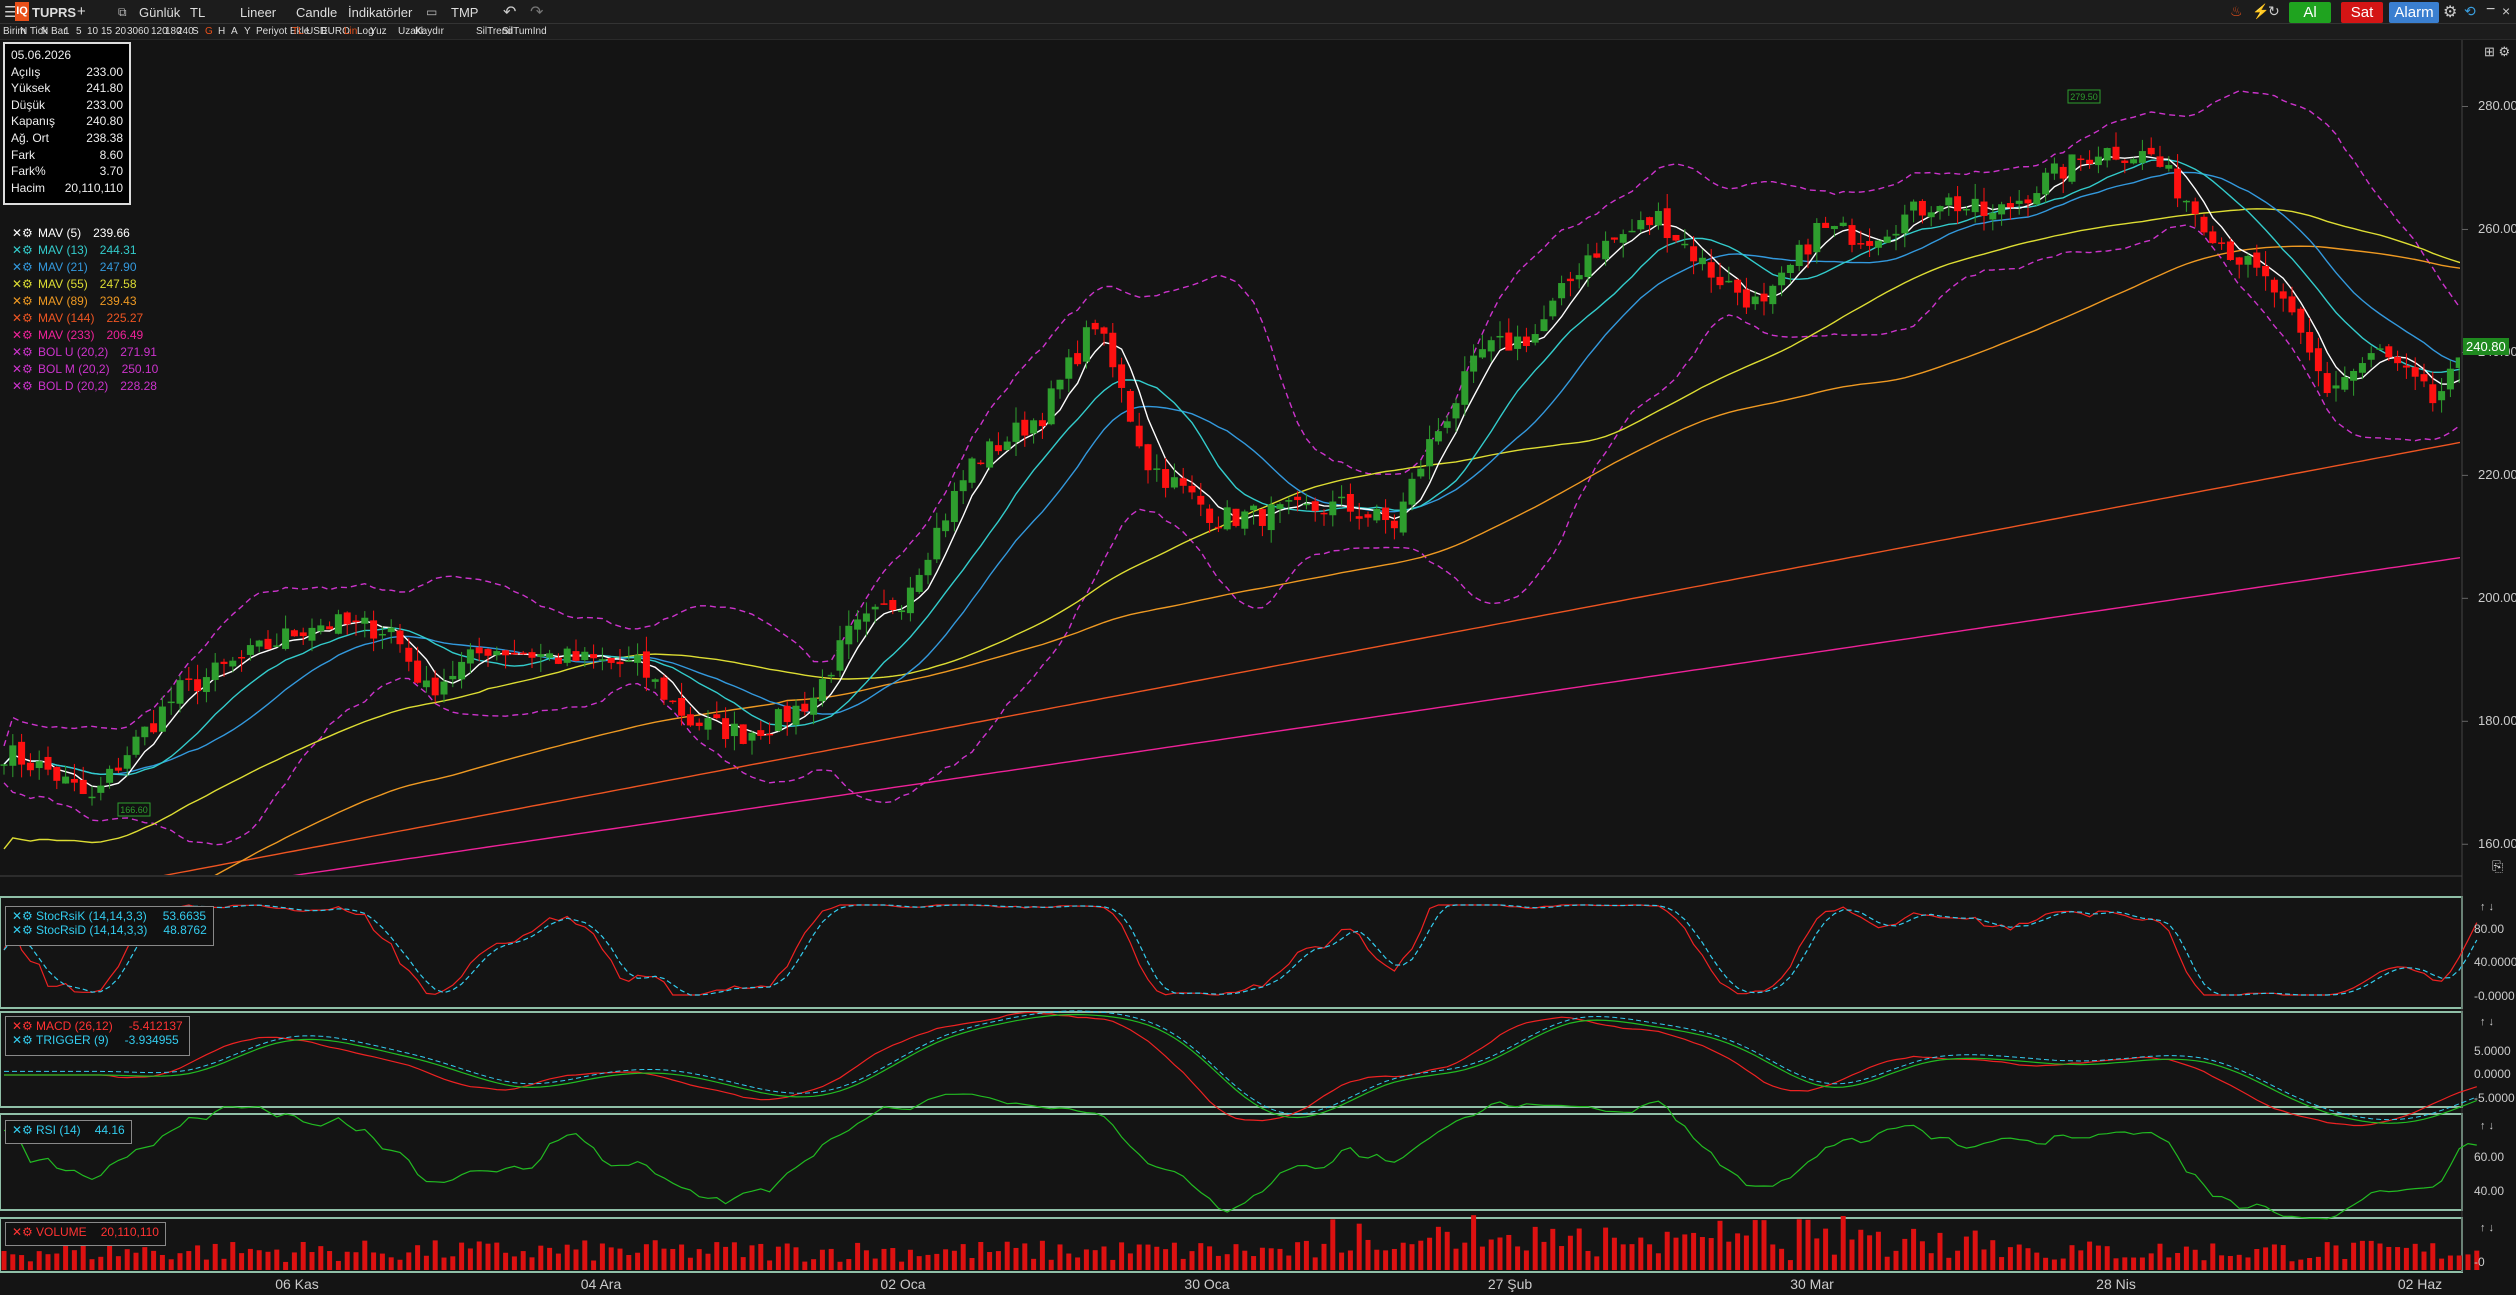 The width and height of the screenshot is (2516, 1295). I want to click on x-axis-label: 02 Oca, so click(903, 1284).